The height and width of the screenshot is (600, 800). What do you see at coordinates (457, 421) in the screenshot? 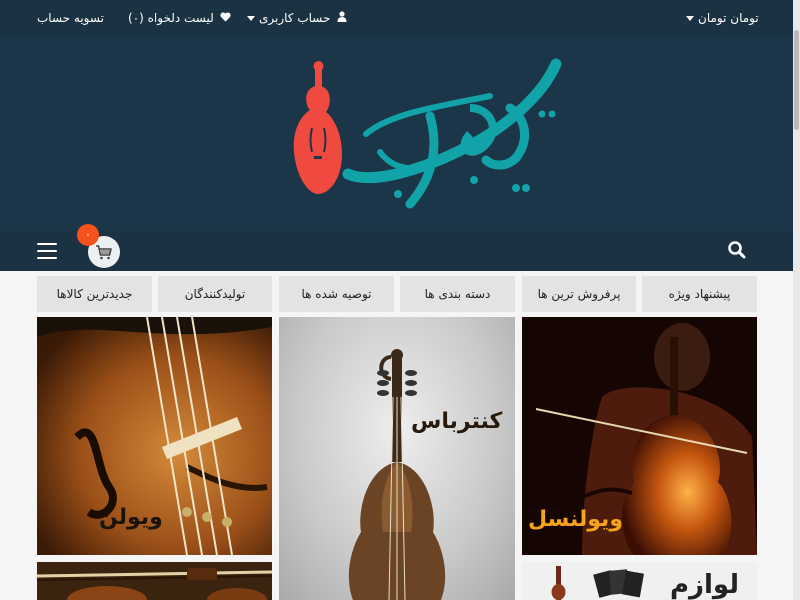
I see `tile-label-kontrabass: کنترباس` at bounding box center [457, 421].